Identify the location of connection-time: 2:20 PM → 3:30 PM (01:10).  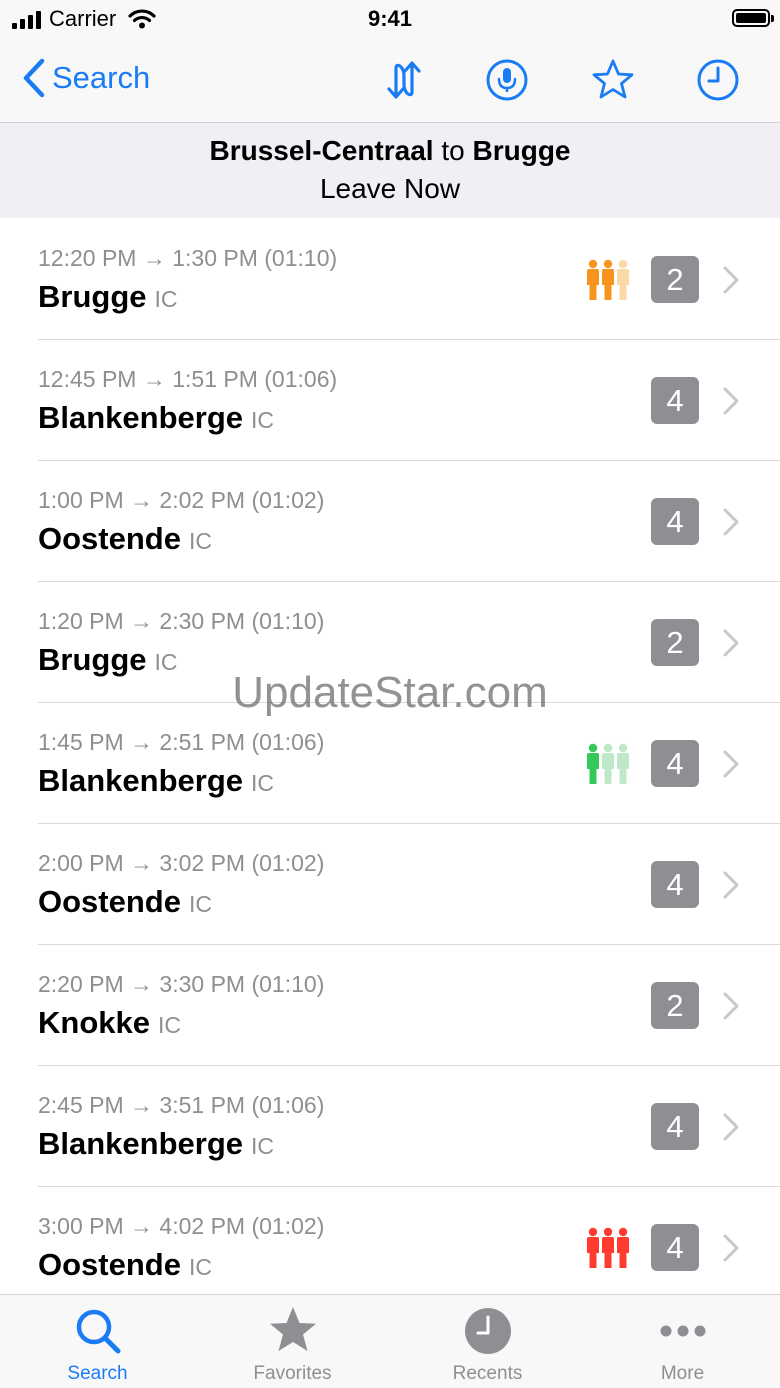
(181, 984).